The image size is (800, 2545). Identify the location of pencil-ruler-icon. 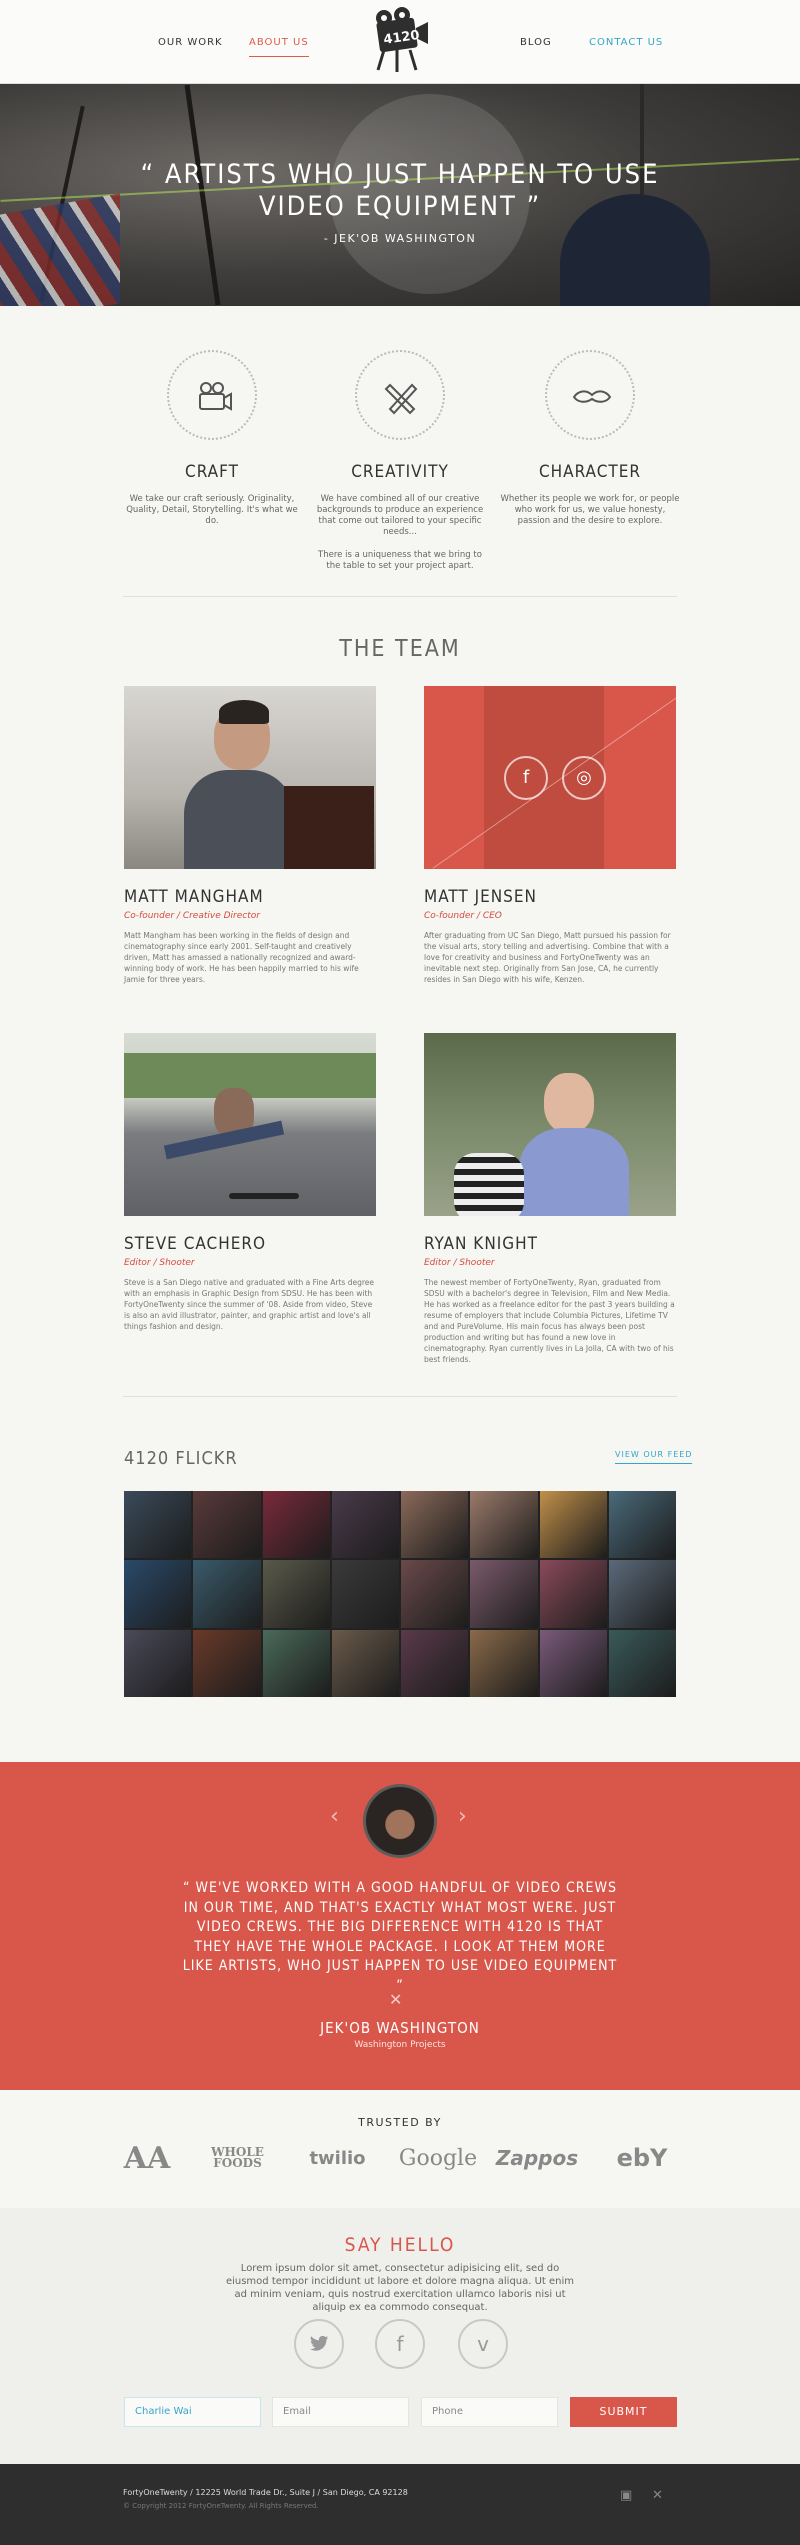
(401, 399).